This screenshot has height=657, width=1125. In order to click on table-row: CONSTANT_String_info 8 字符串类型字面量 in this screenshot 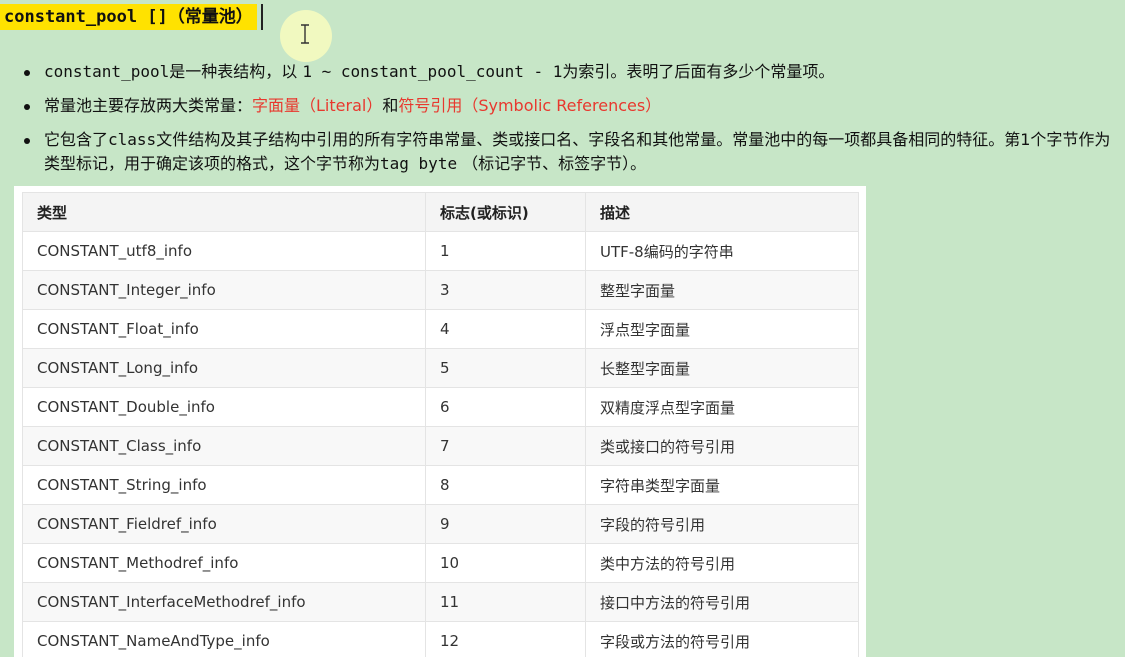, I will do `click(440, 485)`.